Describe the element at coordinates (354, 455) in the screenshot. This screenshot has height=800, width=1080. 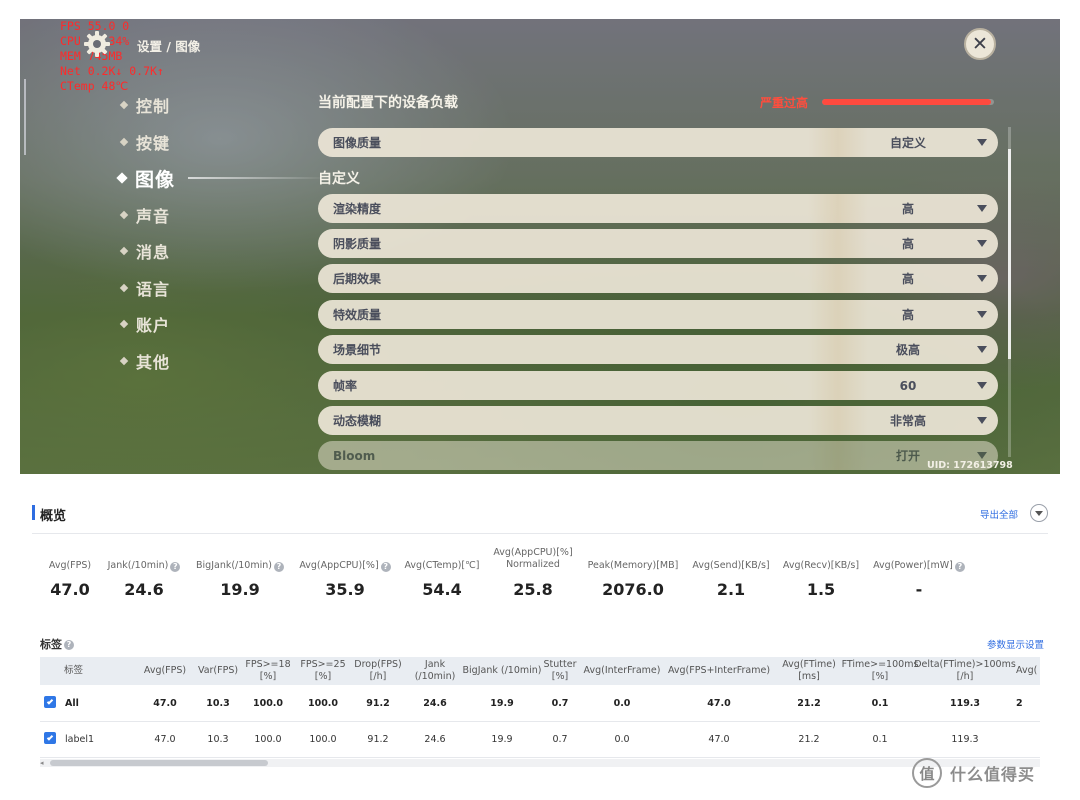
I see `setting-label: Bloom` at that location.